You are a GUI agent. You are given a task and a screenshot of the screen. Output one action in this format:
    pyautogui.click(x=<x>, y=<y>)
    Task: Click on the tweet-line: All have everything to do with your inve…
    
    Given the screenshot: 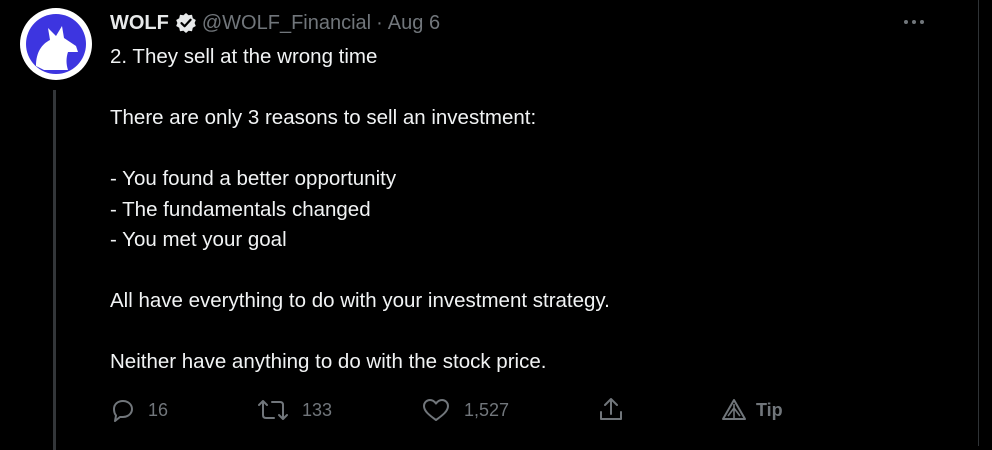 What is the action you would take?
    pyautogui.click(x=360, y=300)
    